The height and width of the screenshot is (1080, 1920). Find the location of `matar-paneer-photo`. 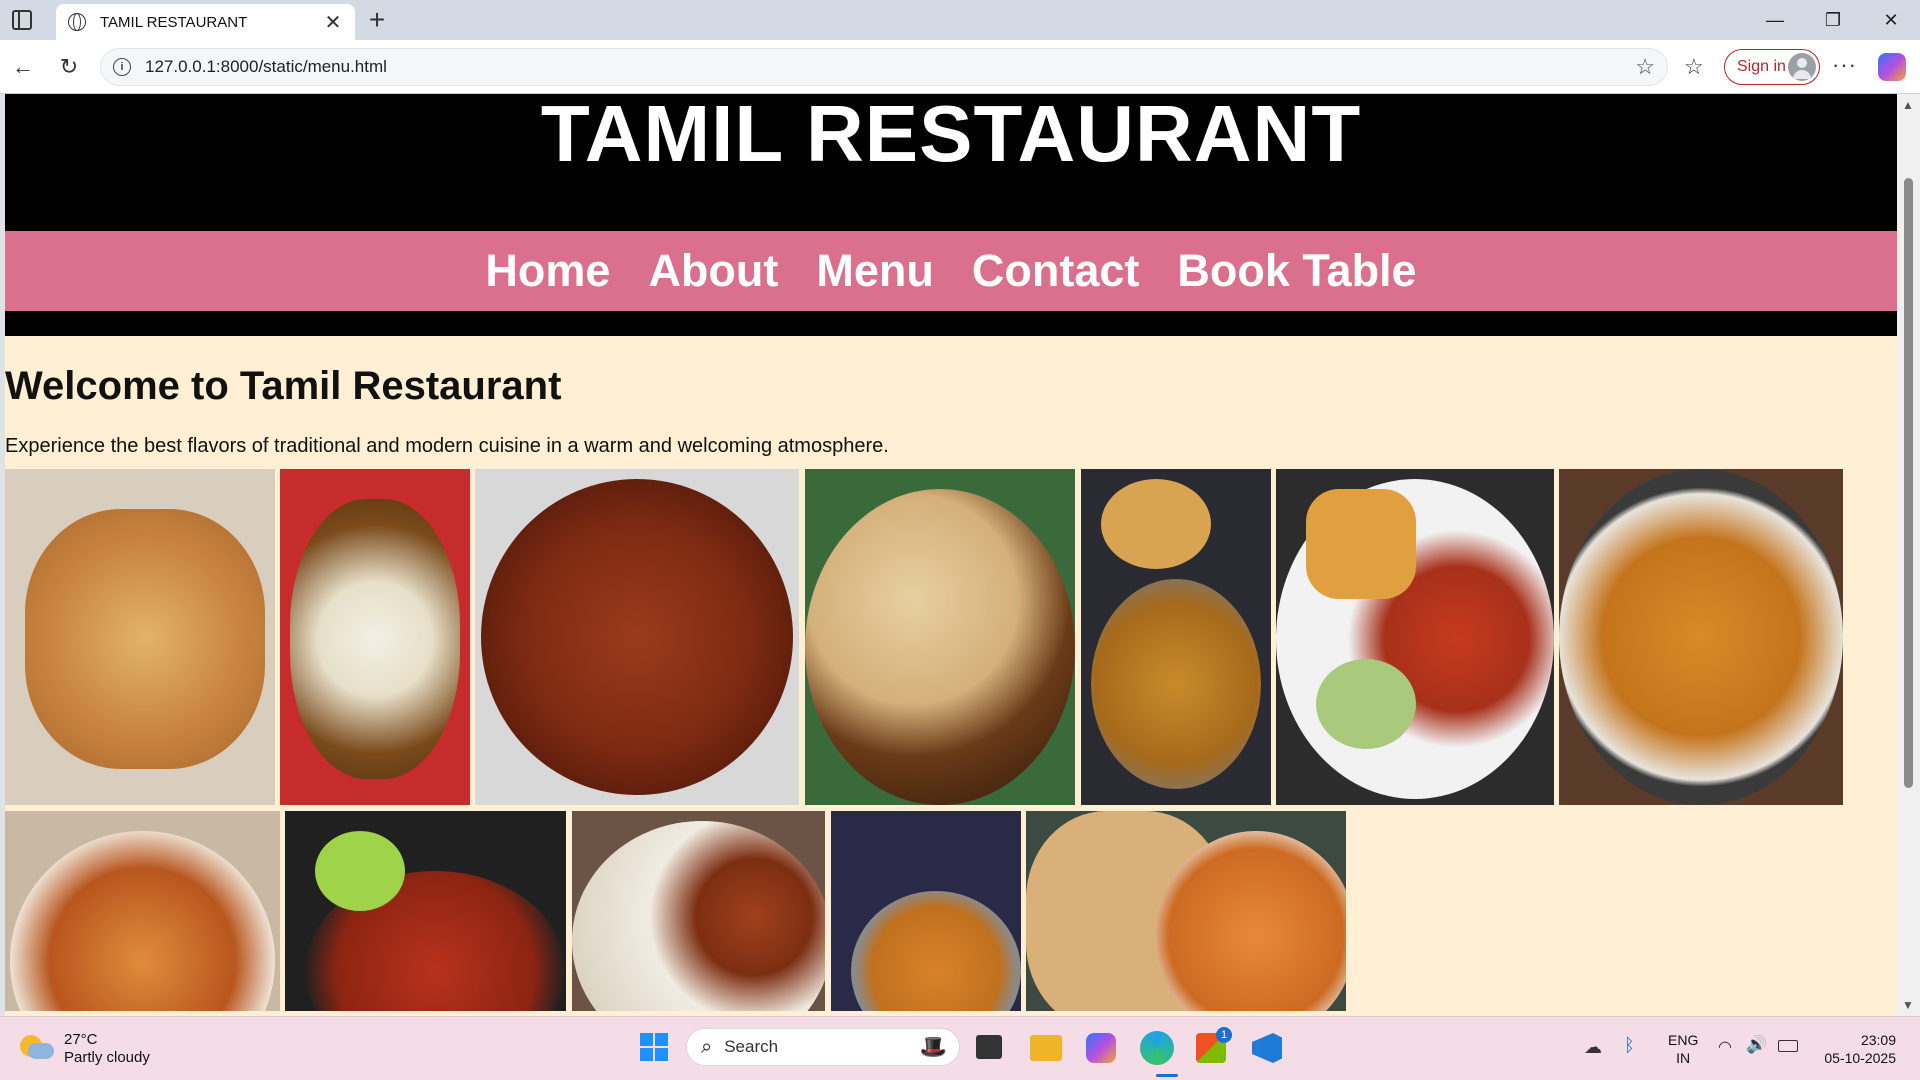

matar-paneer-photo is located at coordinates (142, 911).